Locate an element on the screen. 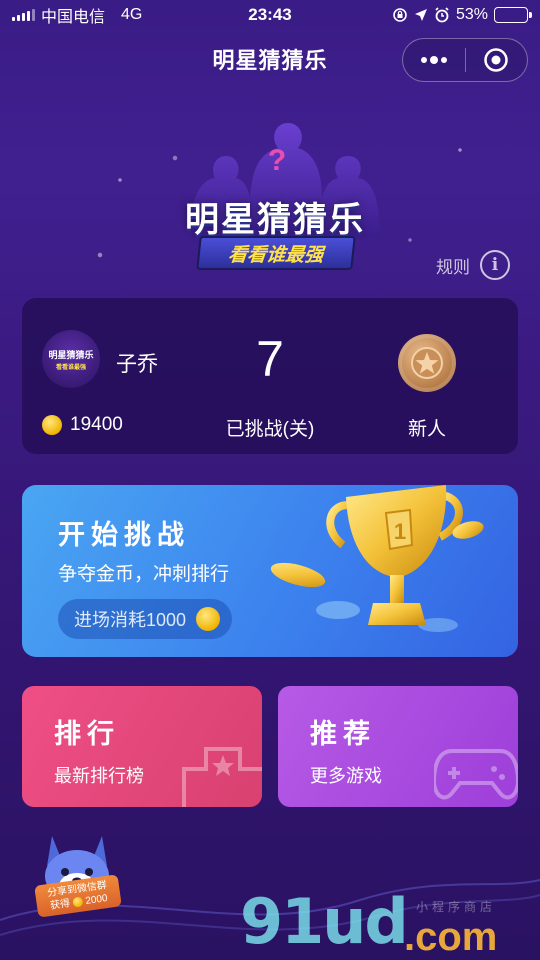 The height and width of the screenshot is (960, 540). username: 子乔 is located at coordinates (137, 364).